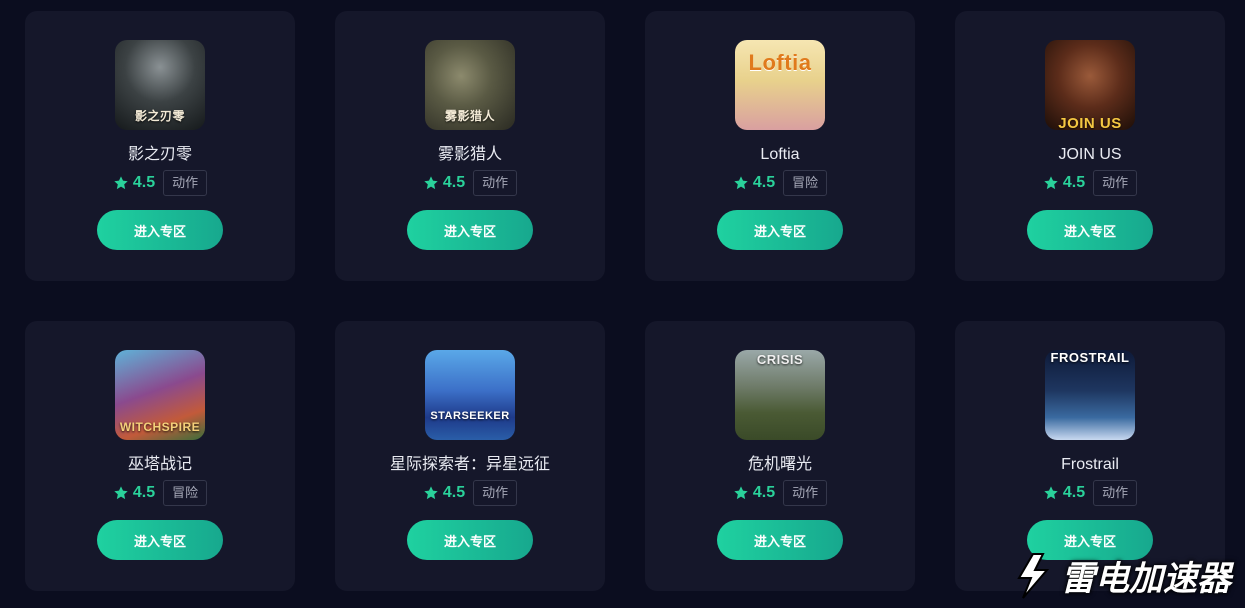 Image resolution: width=1245 pixels, height=608 pixels. I want to click on game-card: STARSEEKER 星际探索者：异星远征 4.5 动作 进入专区, so click(470, 456).